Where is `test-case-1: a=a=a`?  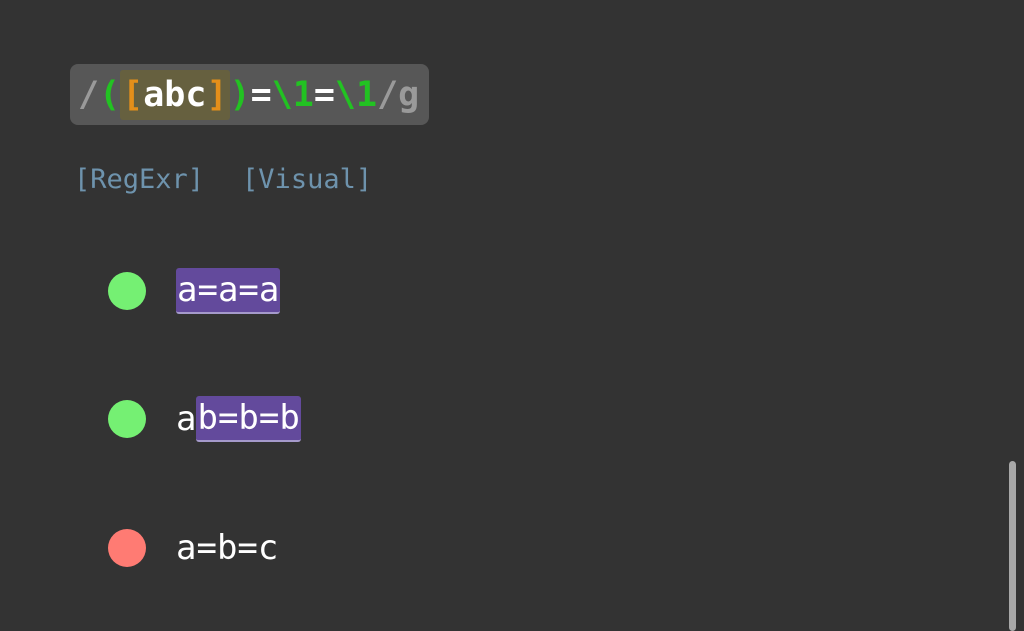
test-case-1: a=a=a is located at coordinates (194, 291).